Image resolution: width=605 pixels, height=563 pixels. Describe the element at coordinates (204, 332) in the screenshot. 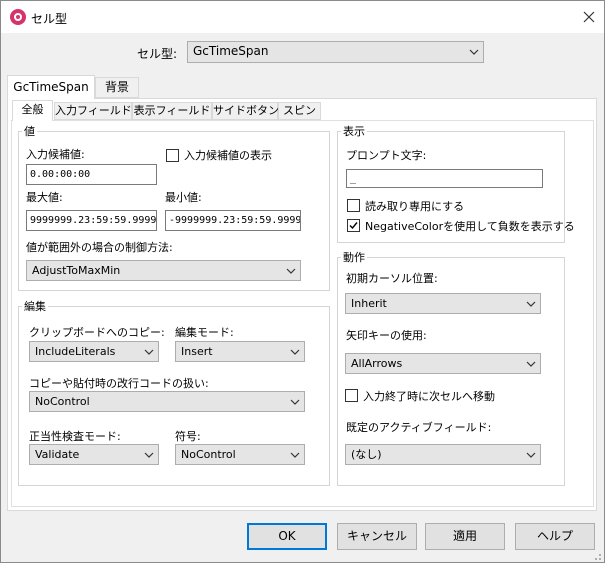

I see `edit-mode-label: 編集モード:` at that location.